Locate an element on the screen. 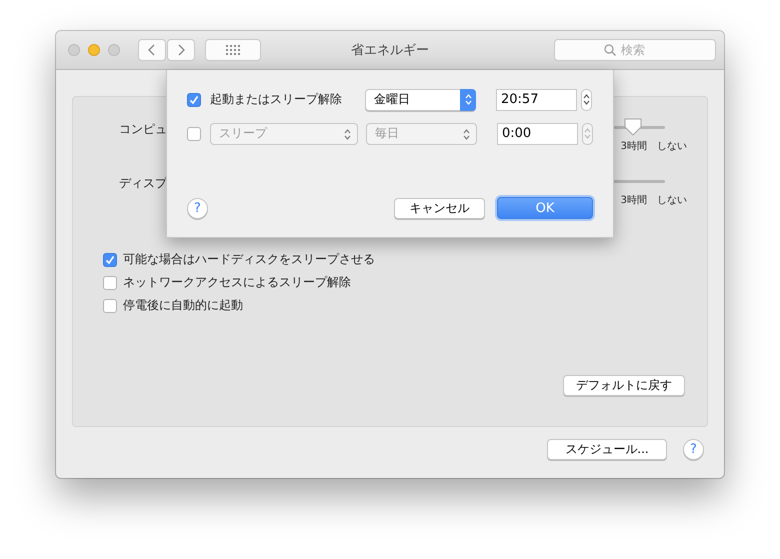 This screenshot has height=559, width=780. chevron-left-icon is located at coordinates (152, 50).